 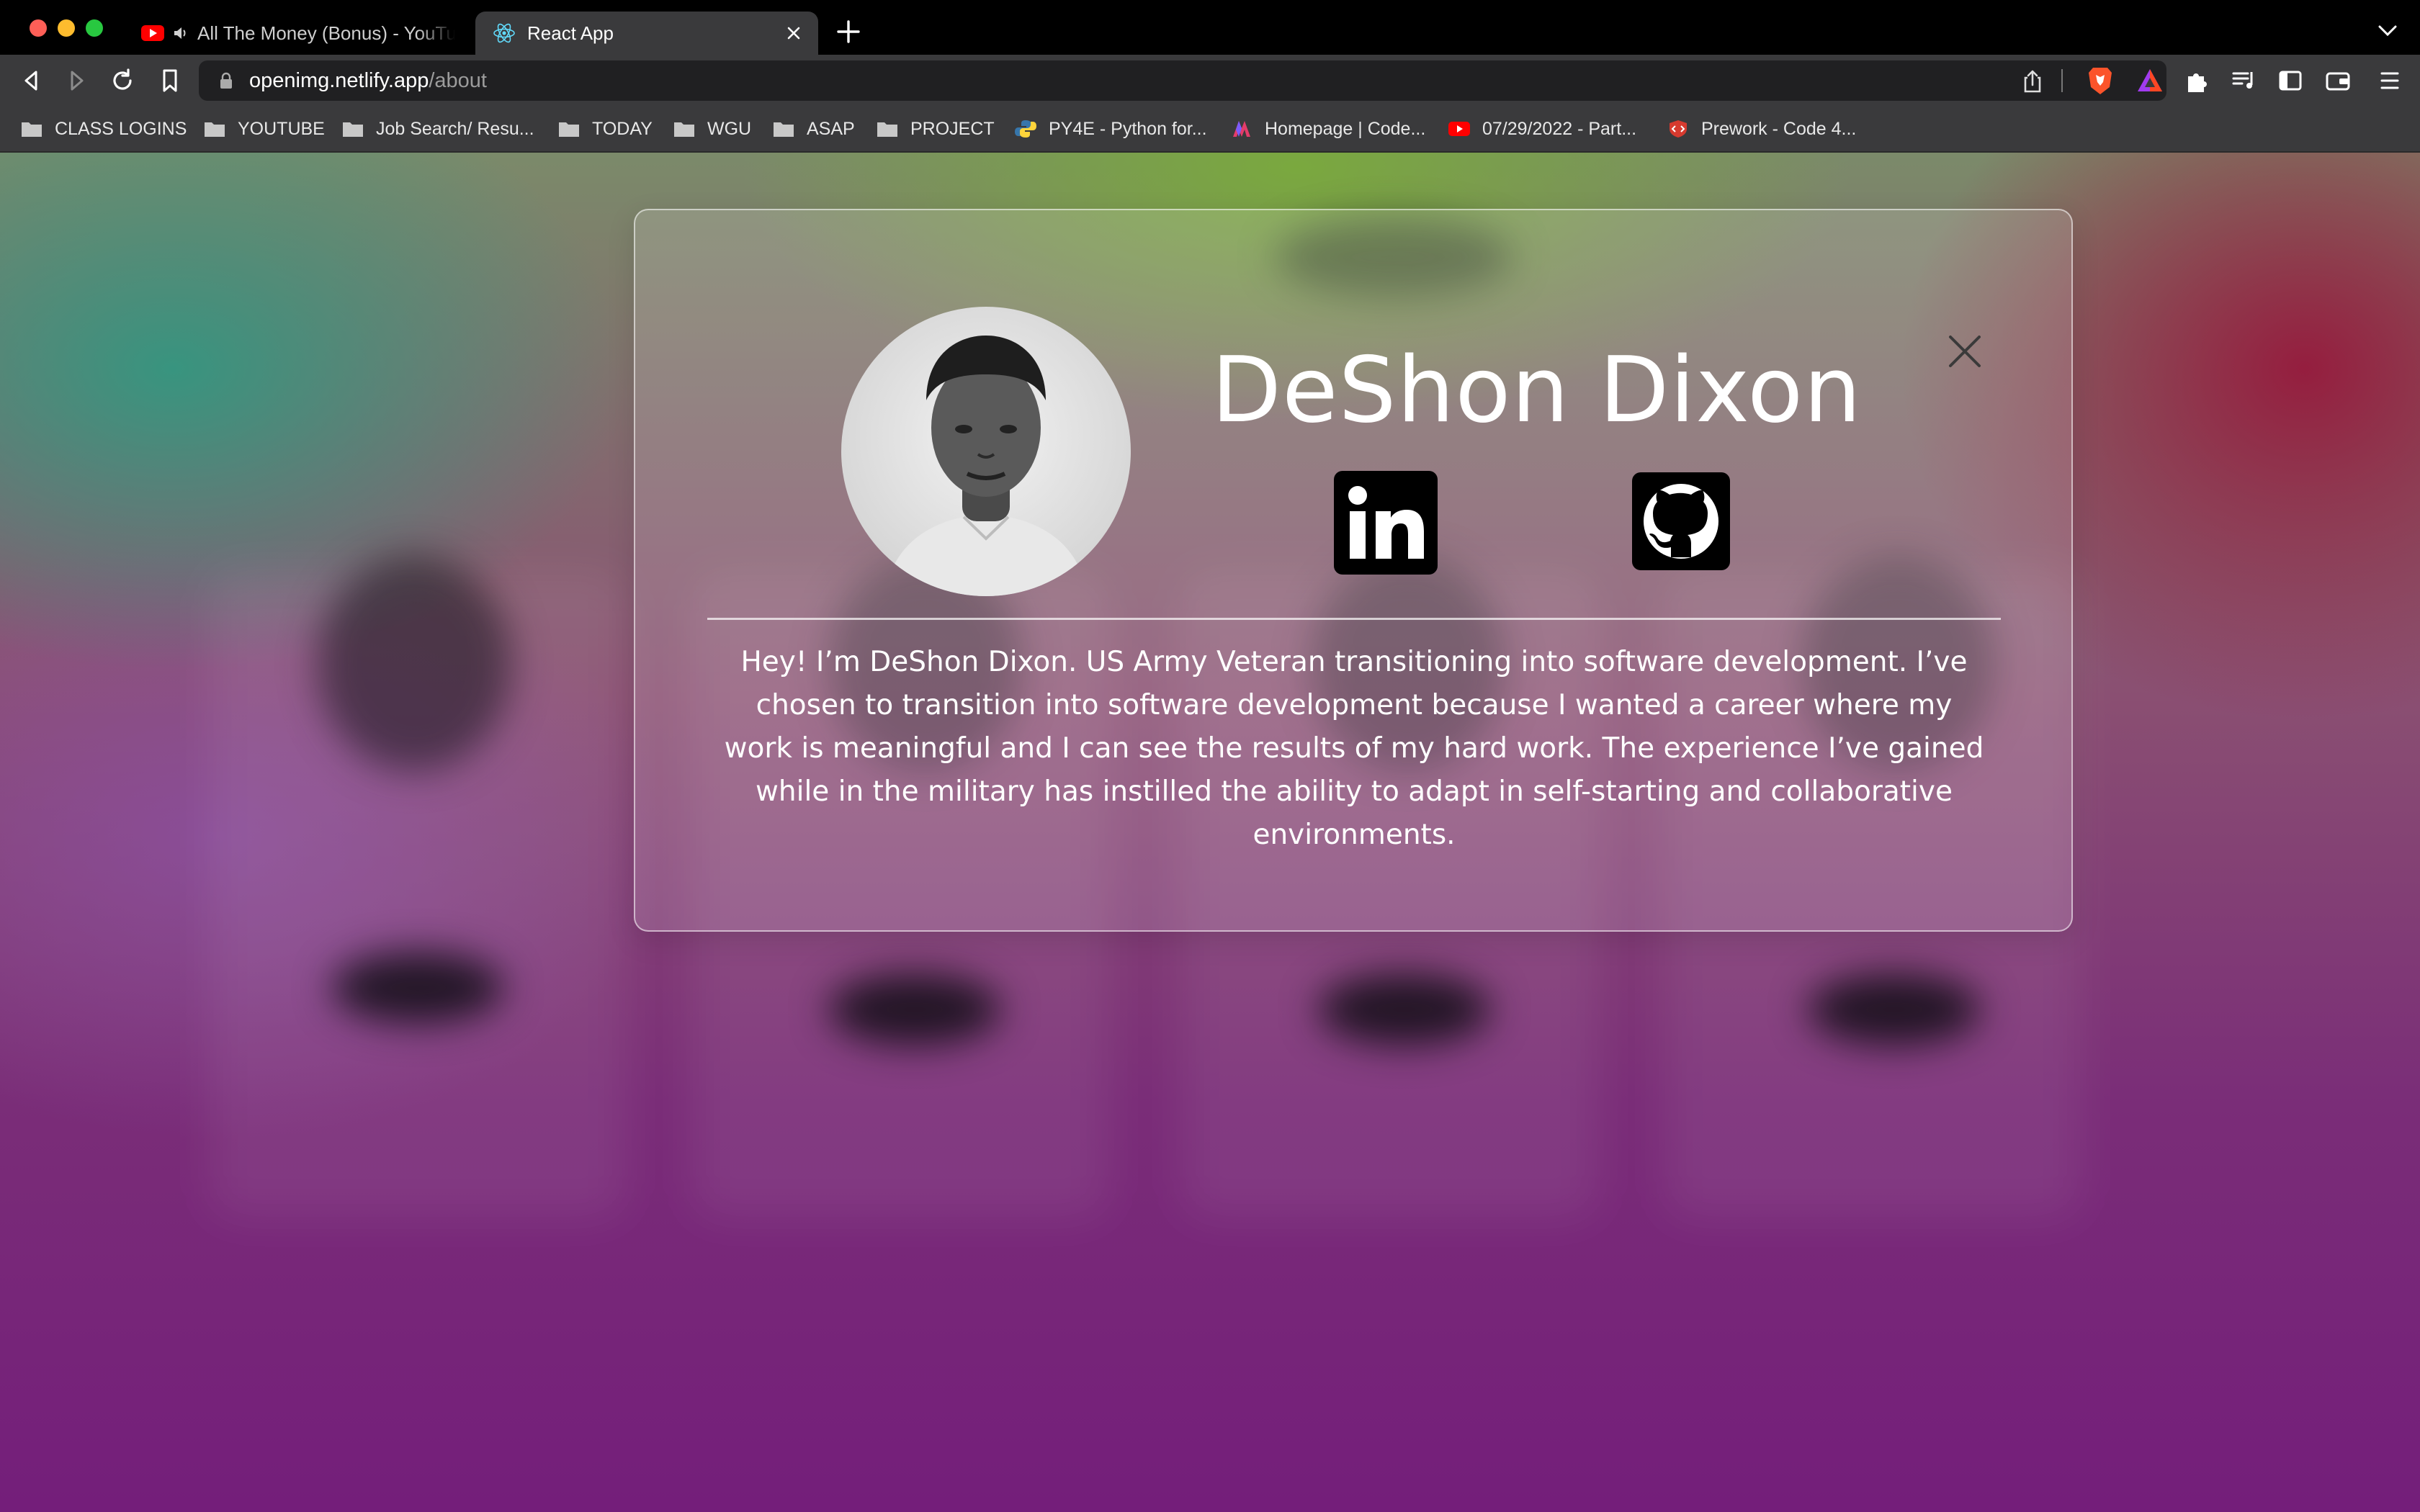 I want to click on bookmark-label: TODAY, so click(x=622, y=128).